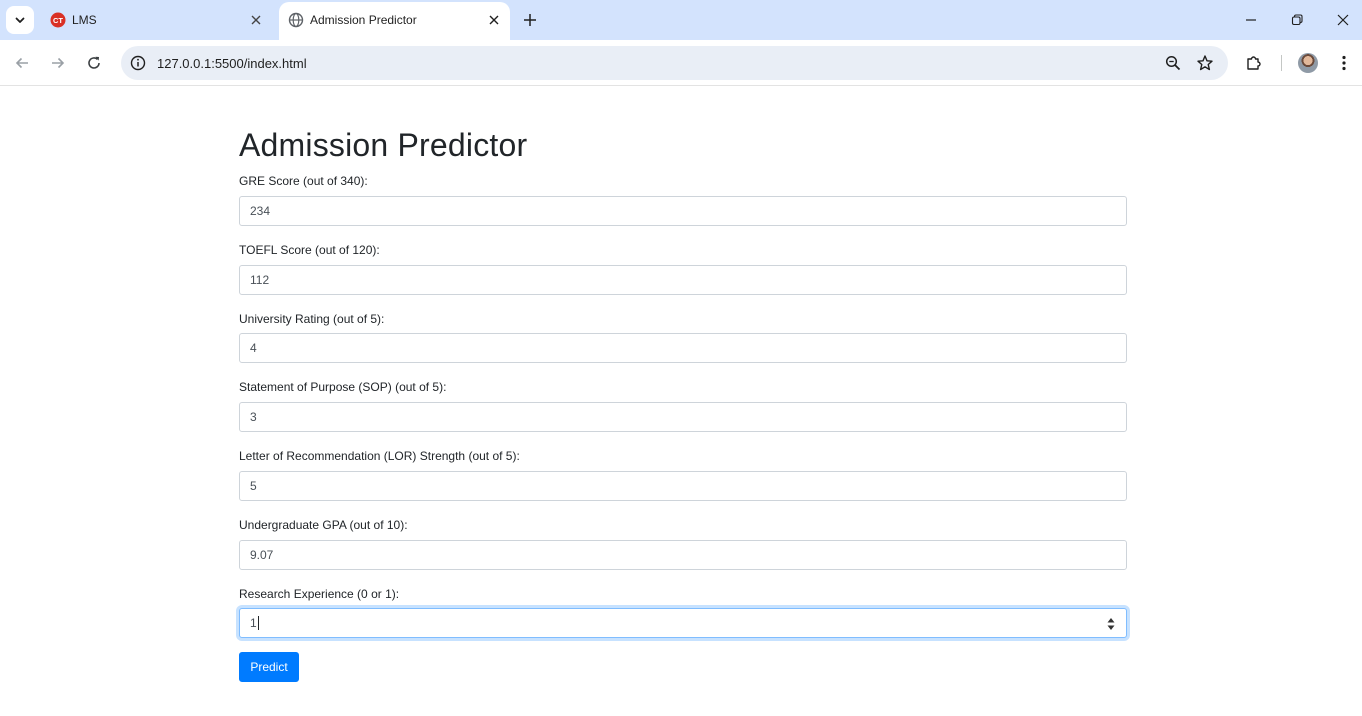  I want to click on lor-value: 5, so click(253, 486).